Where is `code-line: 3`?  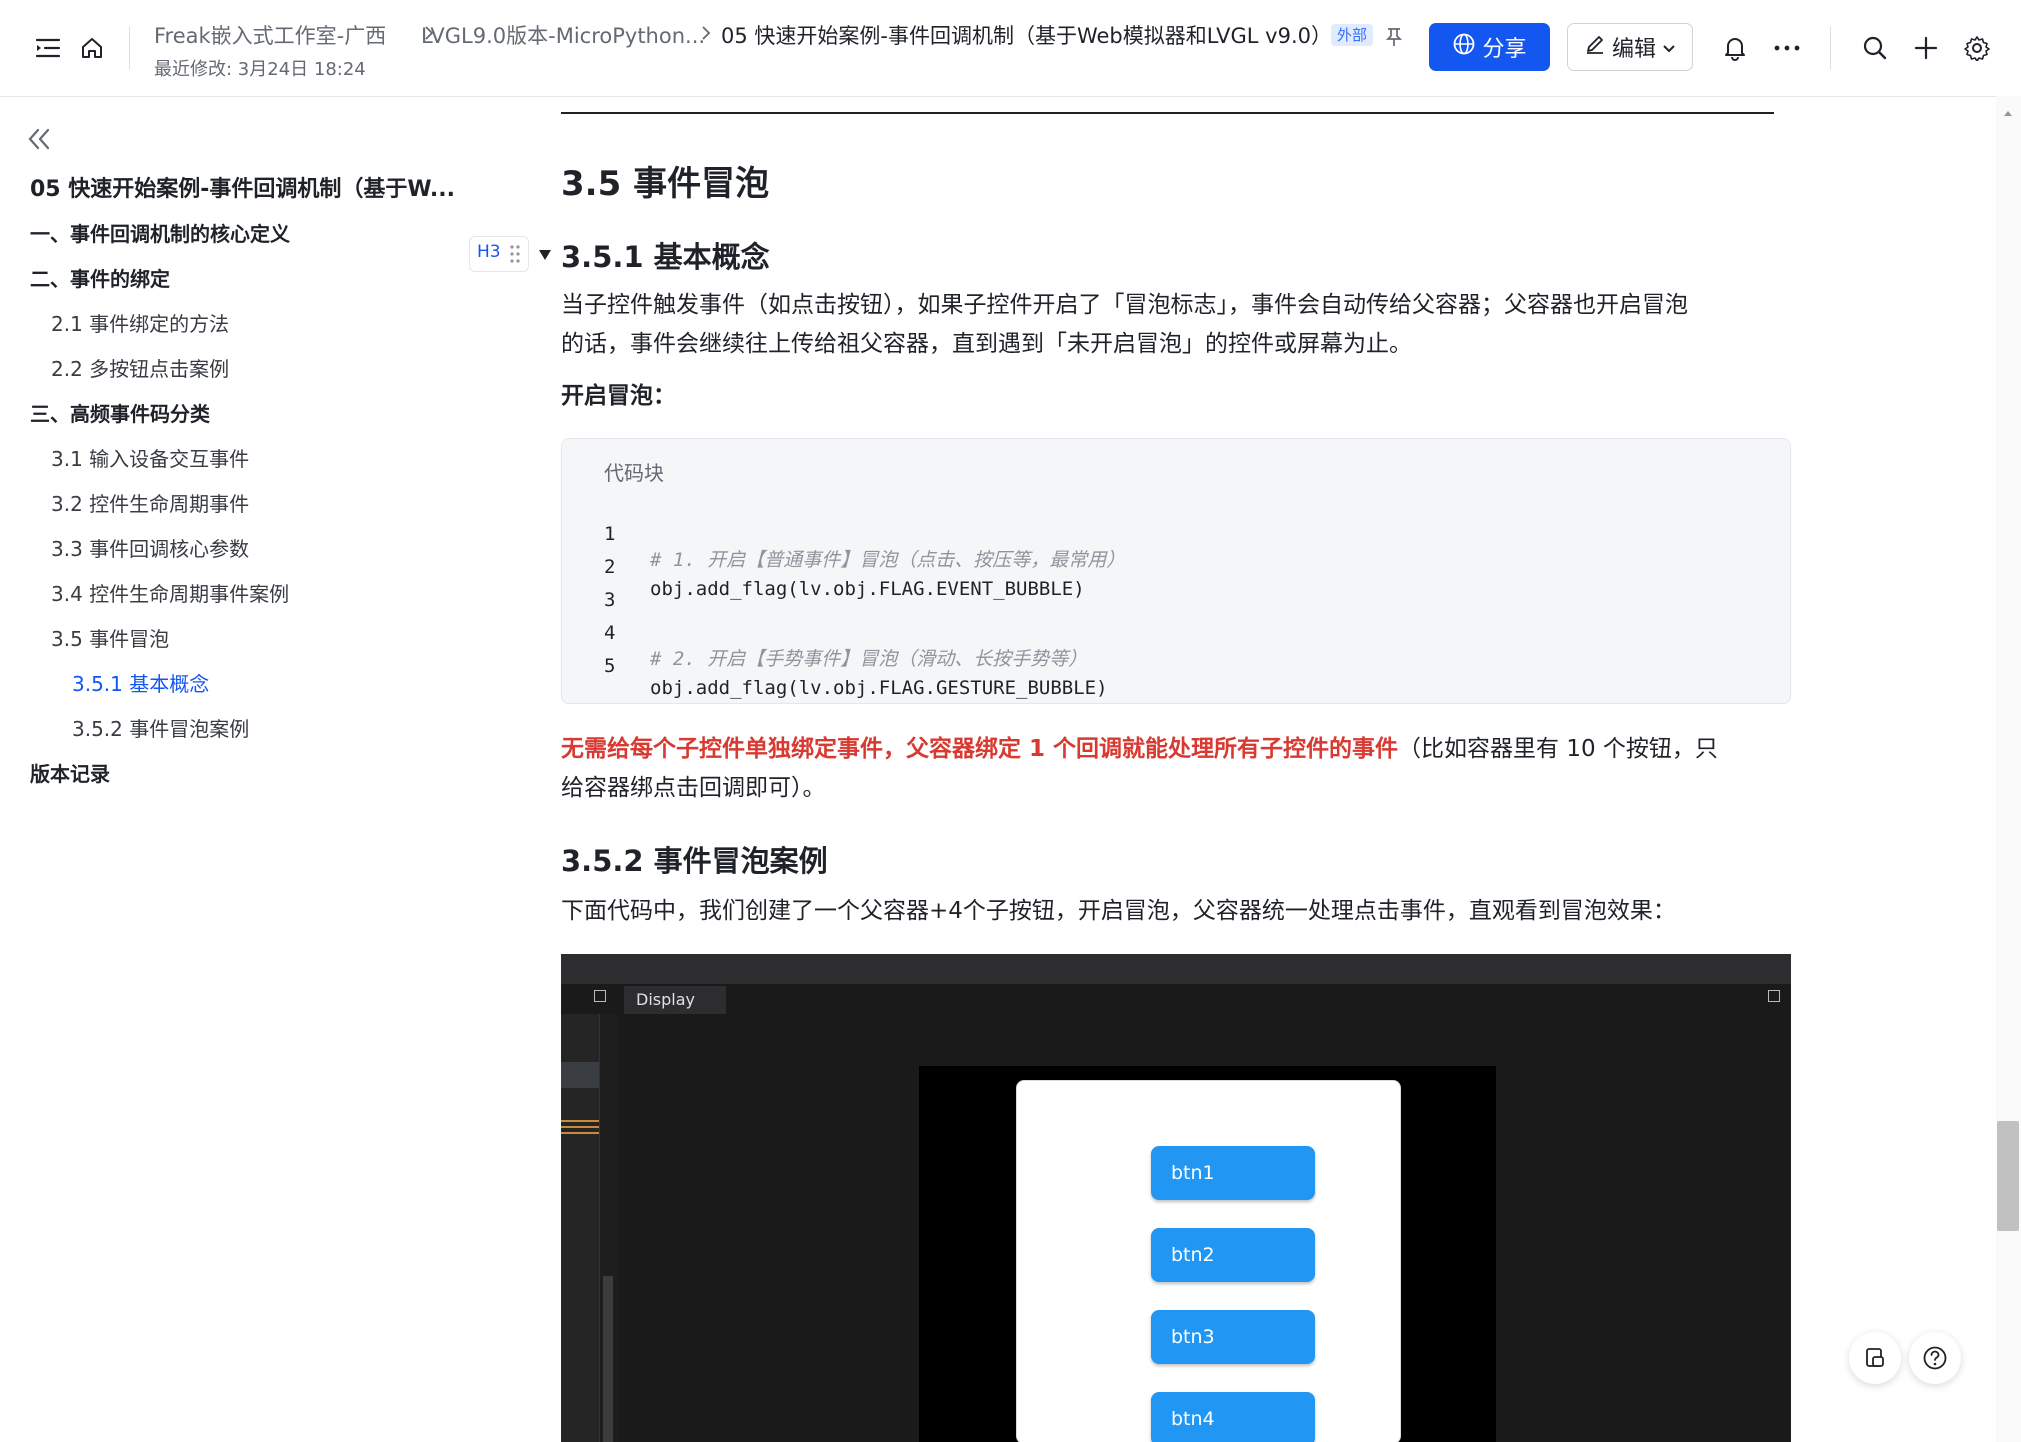
code-line: 3 is located at coordinates (588, 589).